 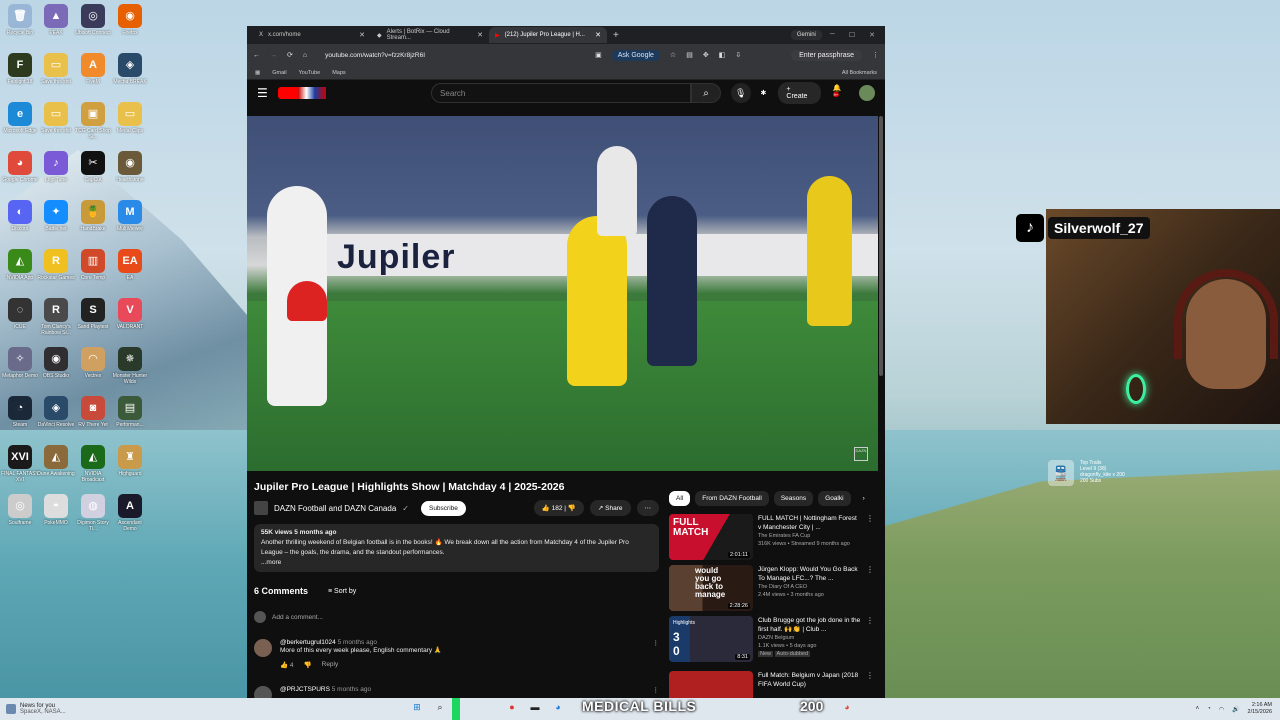 What do you see at coordinates (867, 93) in the screenshot?
I see `avatar` at bounding box center [867, 93].